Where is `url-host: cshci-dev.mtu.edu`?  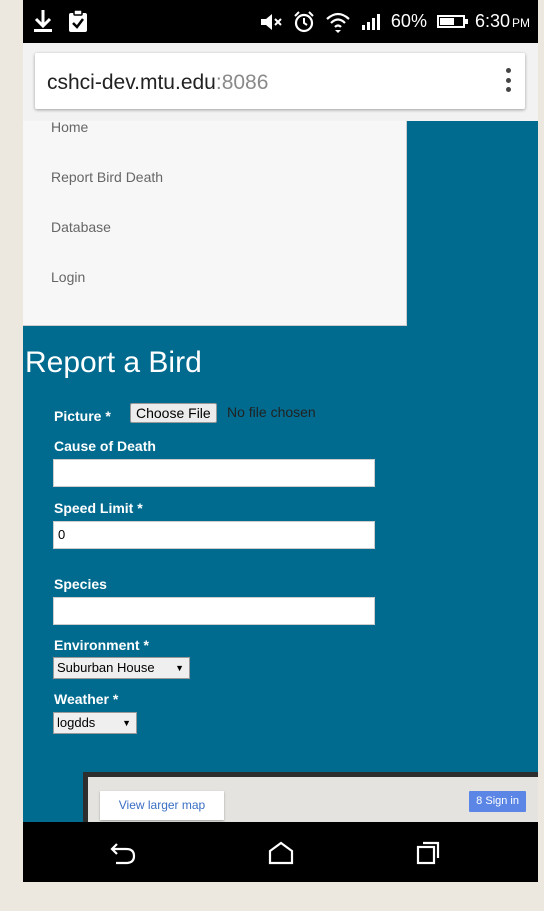 url-host: cshci-dev.mtu.edu is located at coordinates (131, 82).